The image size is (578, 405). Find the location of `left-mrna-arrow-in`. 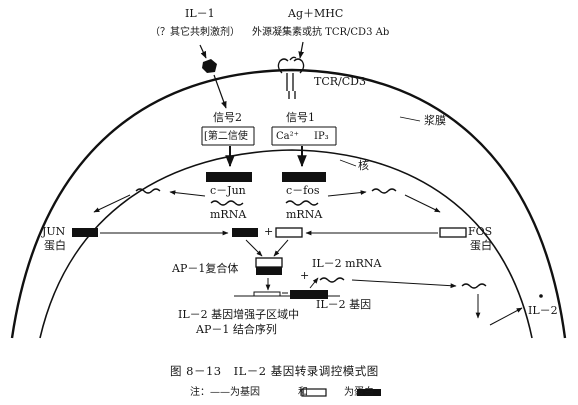

left-mrna-arrow-in is located at coordinates (187, 193).